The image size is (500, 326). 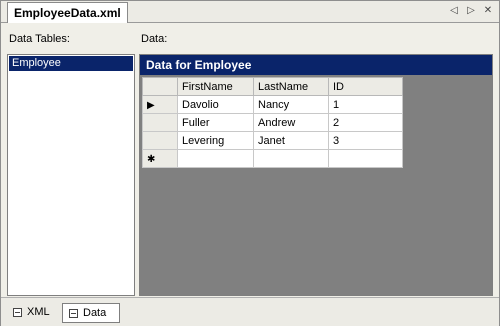 I want to click on tab-strip-buttons: ◁ ▷ ✕, so click(x=471, y=11).